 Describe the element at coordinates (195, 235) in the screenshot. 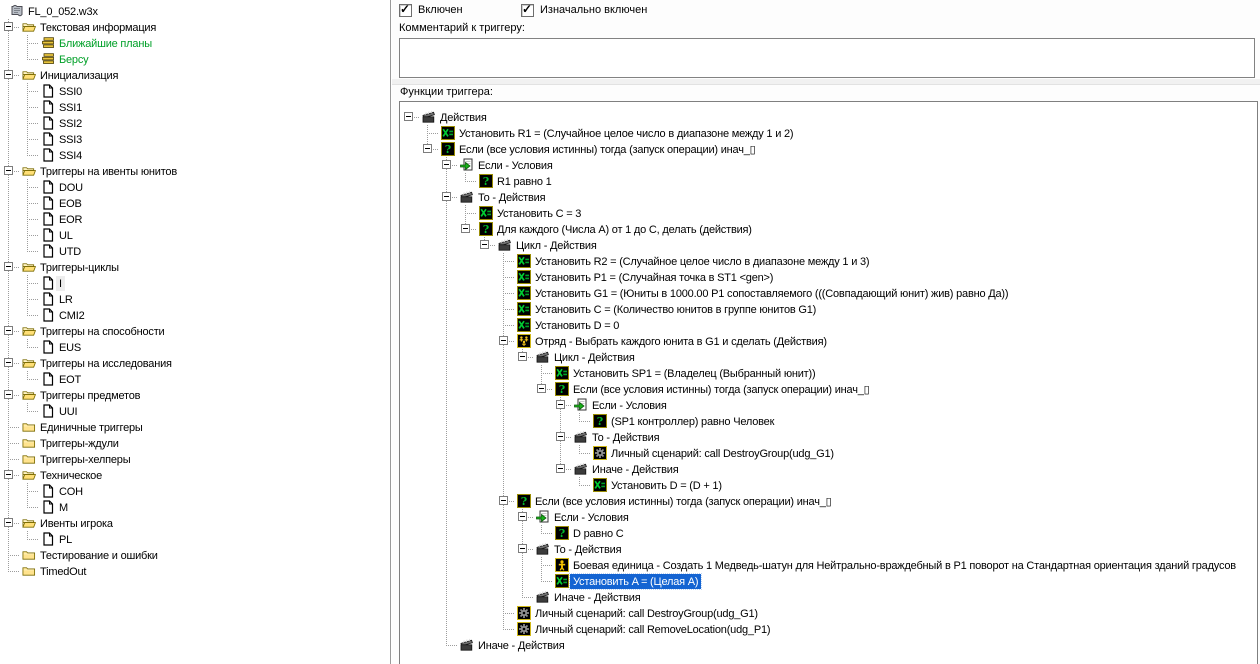

I see `tree-leaf-row: UL` at that location.